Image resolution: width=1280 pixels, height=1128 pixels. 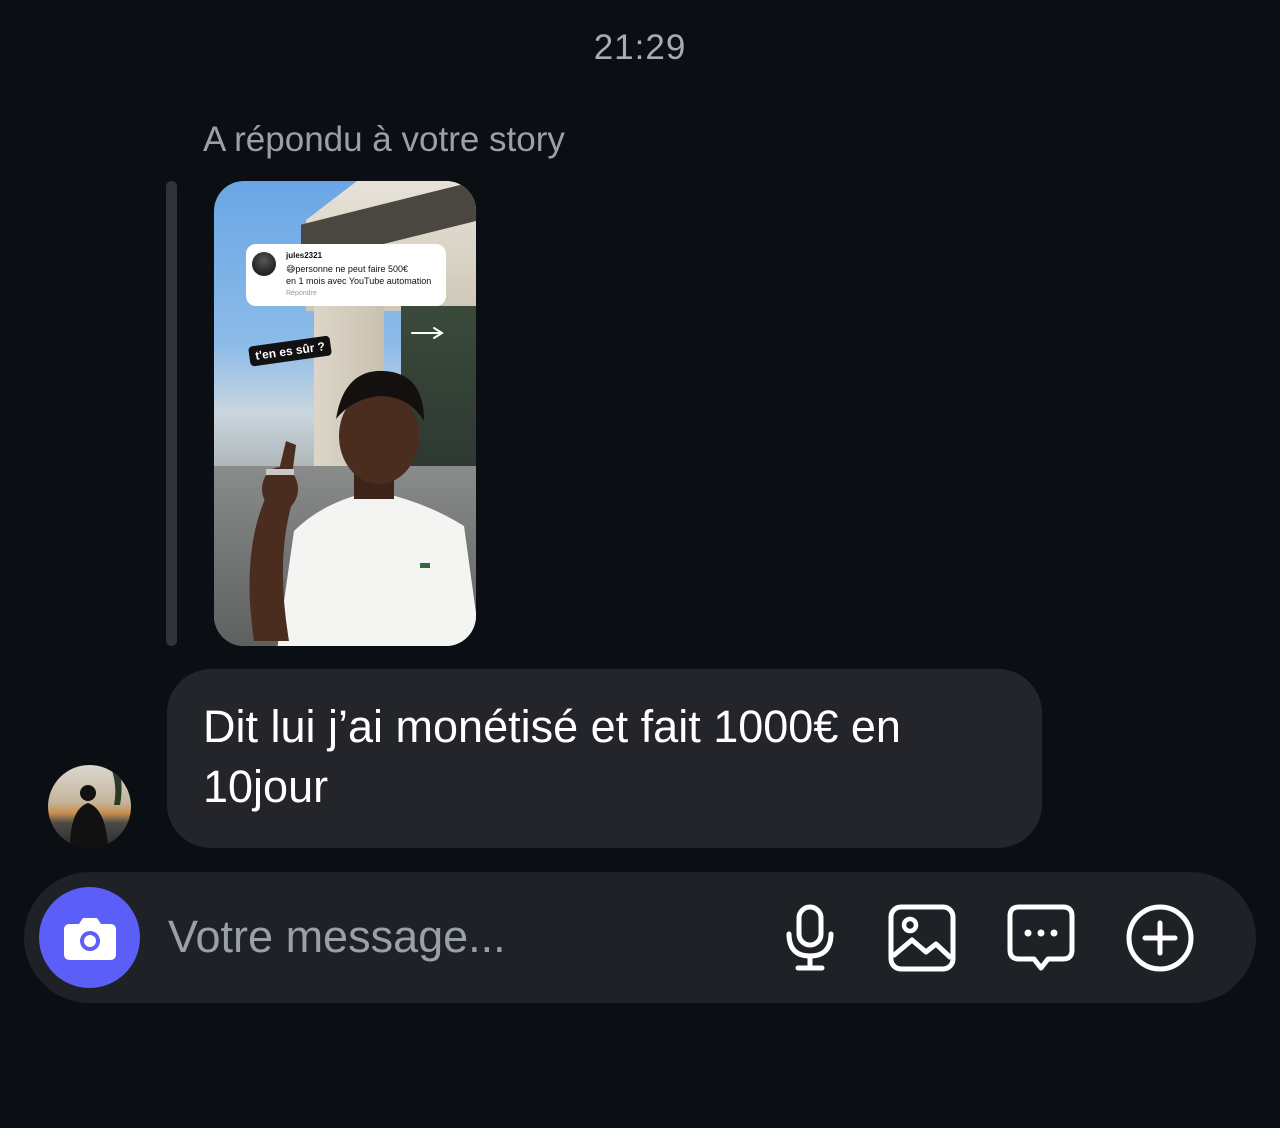 I want to click on microphone-icon, so click(x=810, y=937).